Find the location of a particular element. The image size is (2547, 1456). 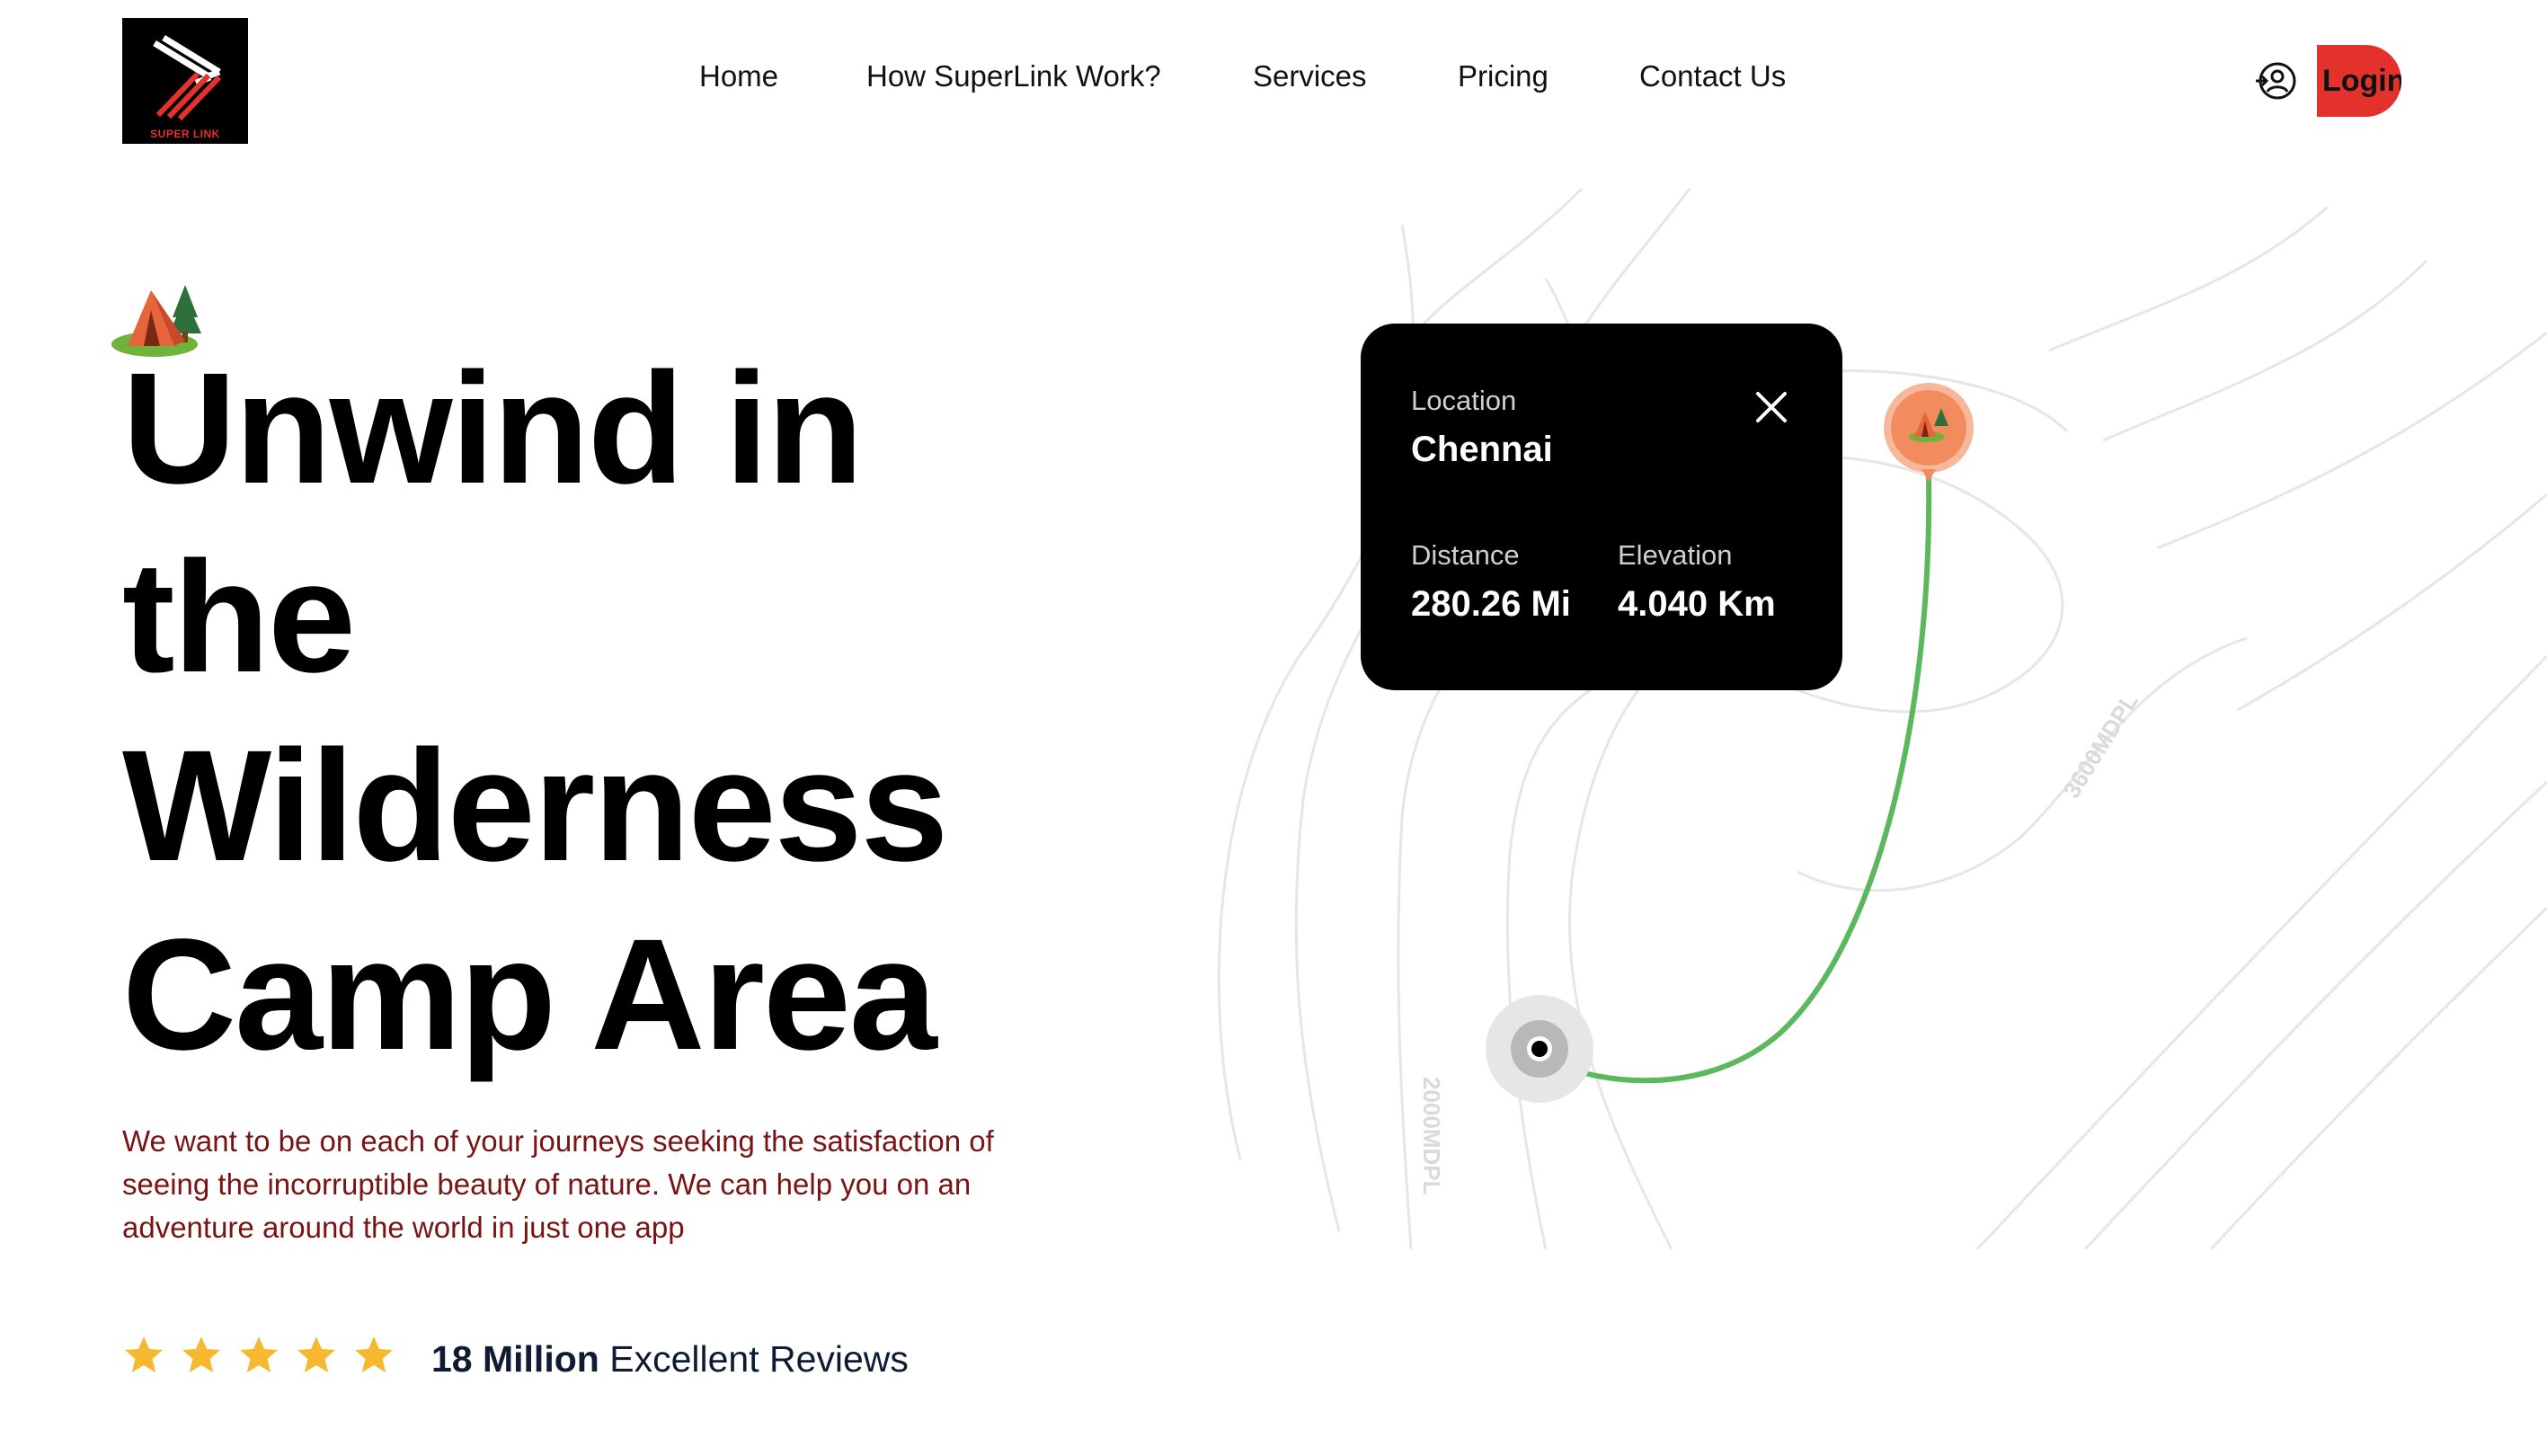

start-point-marker is located at coordinates (1539, 1049).